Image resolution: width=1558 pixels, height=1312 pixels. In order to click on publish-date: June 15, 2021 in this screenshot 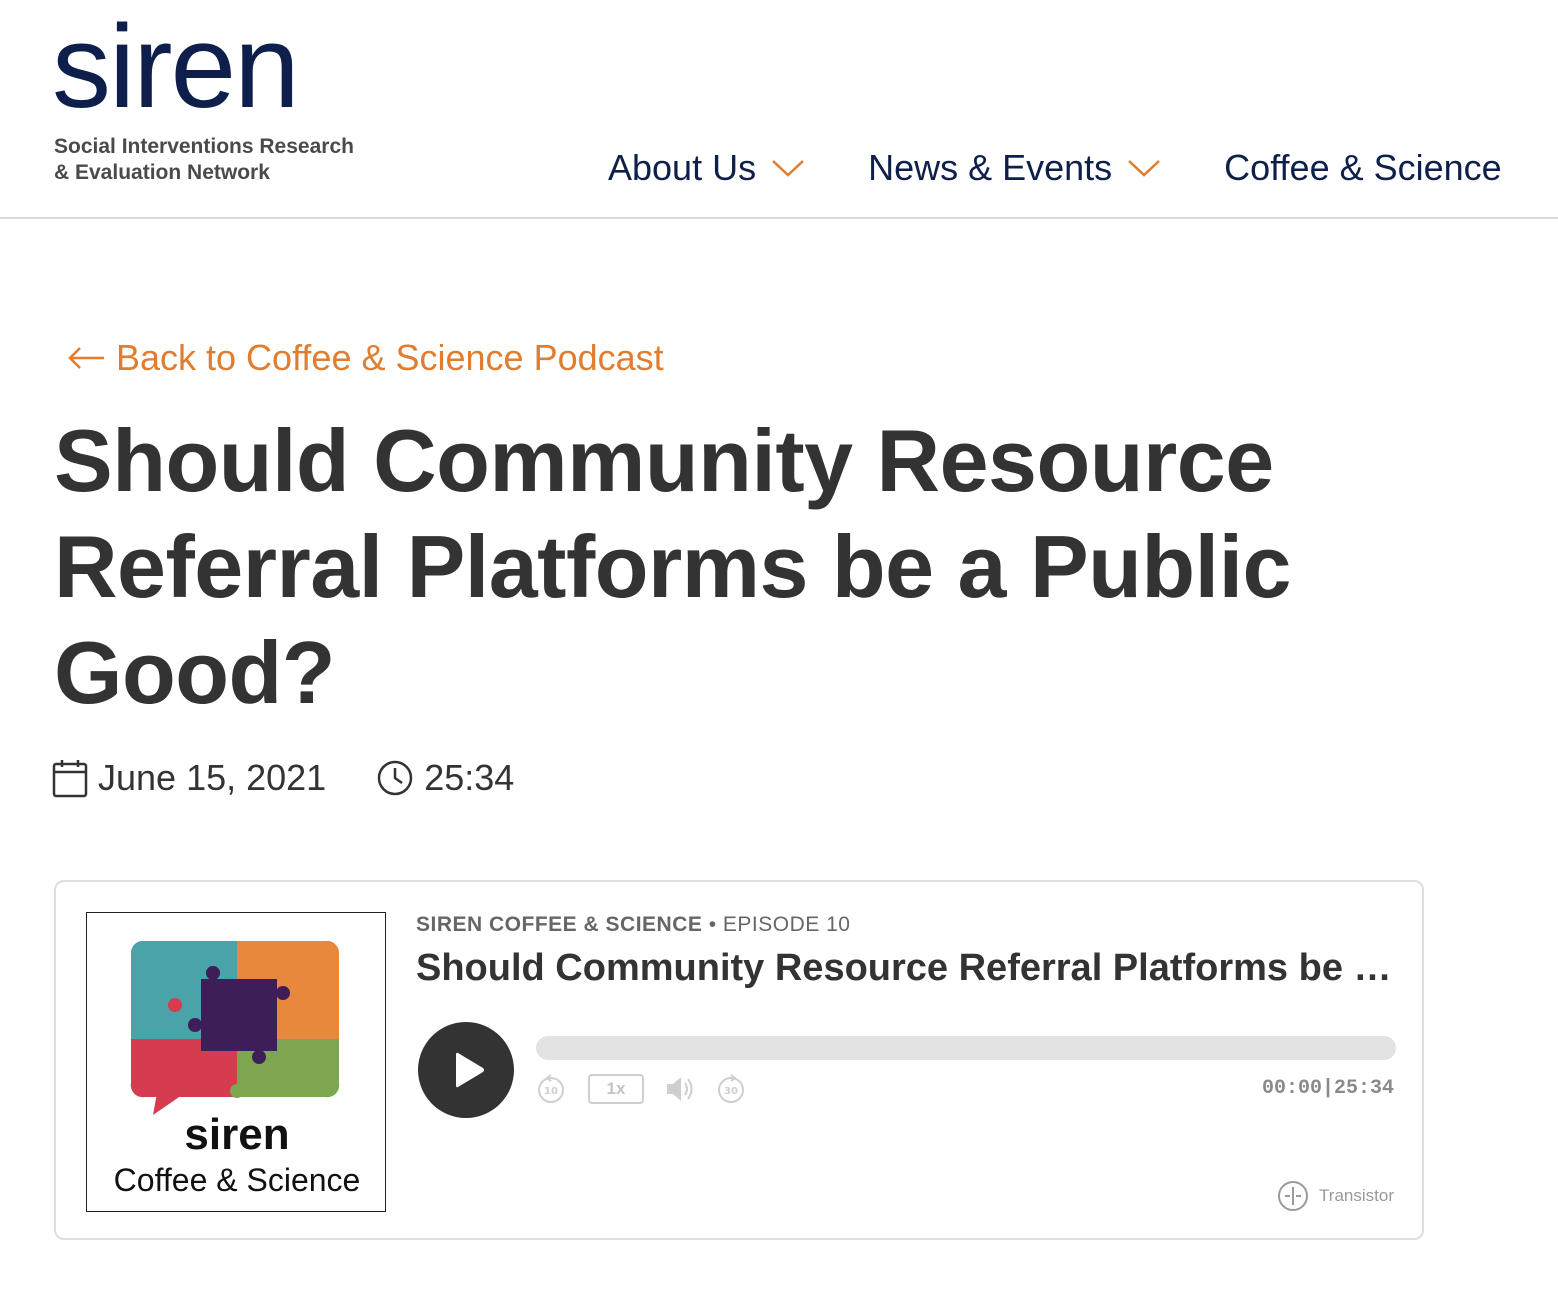, I will do `click(189, 778)`.